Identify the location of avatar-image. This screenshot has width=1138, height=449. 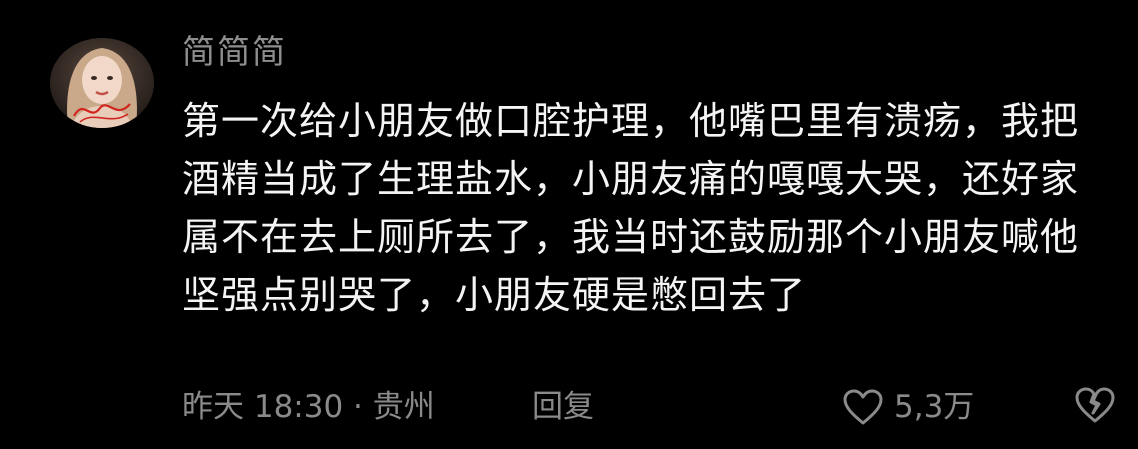
(102, 83).